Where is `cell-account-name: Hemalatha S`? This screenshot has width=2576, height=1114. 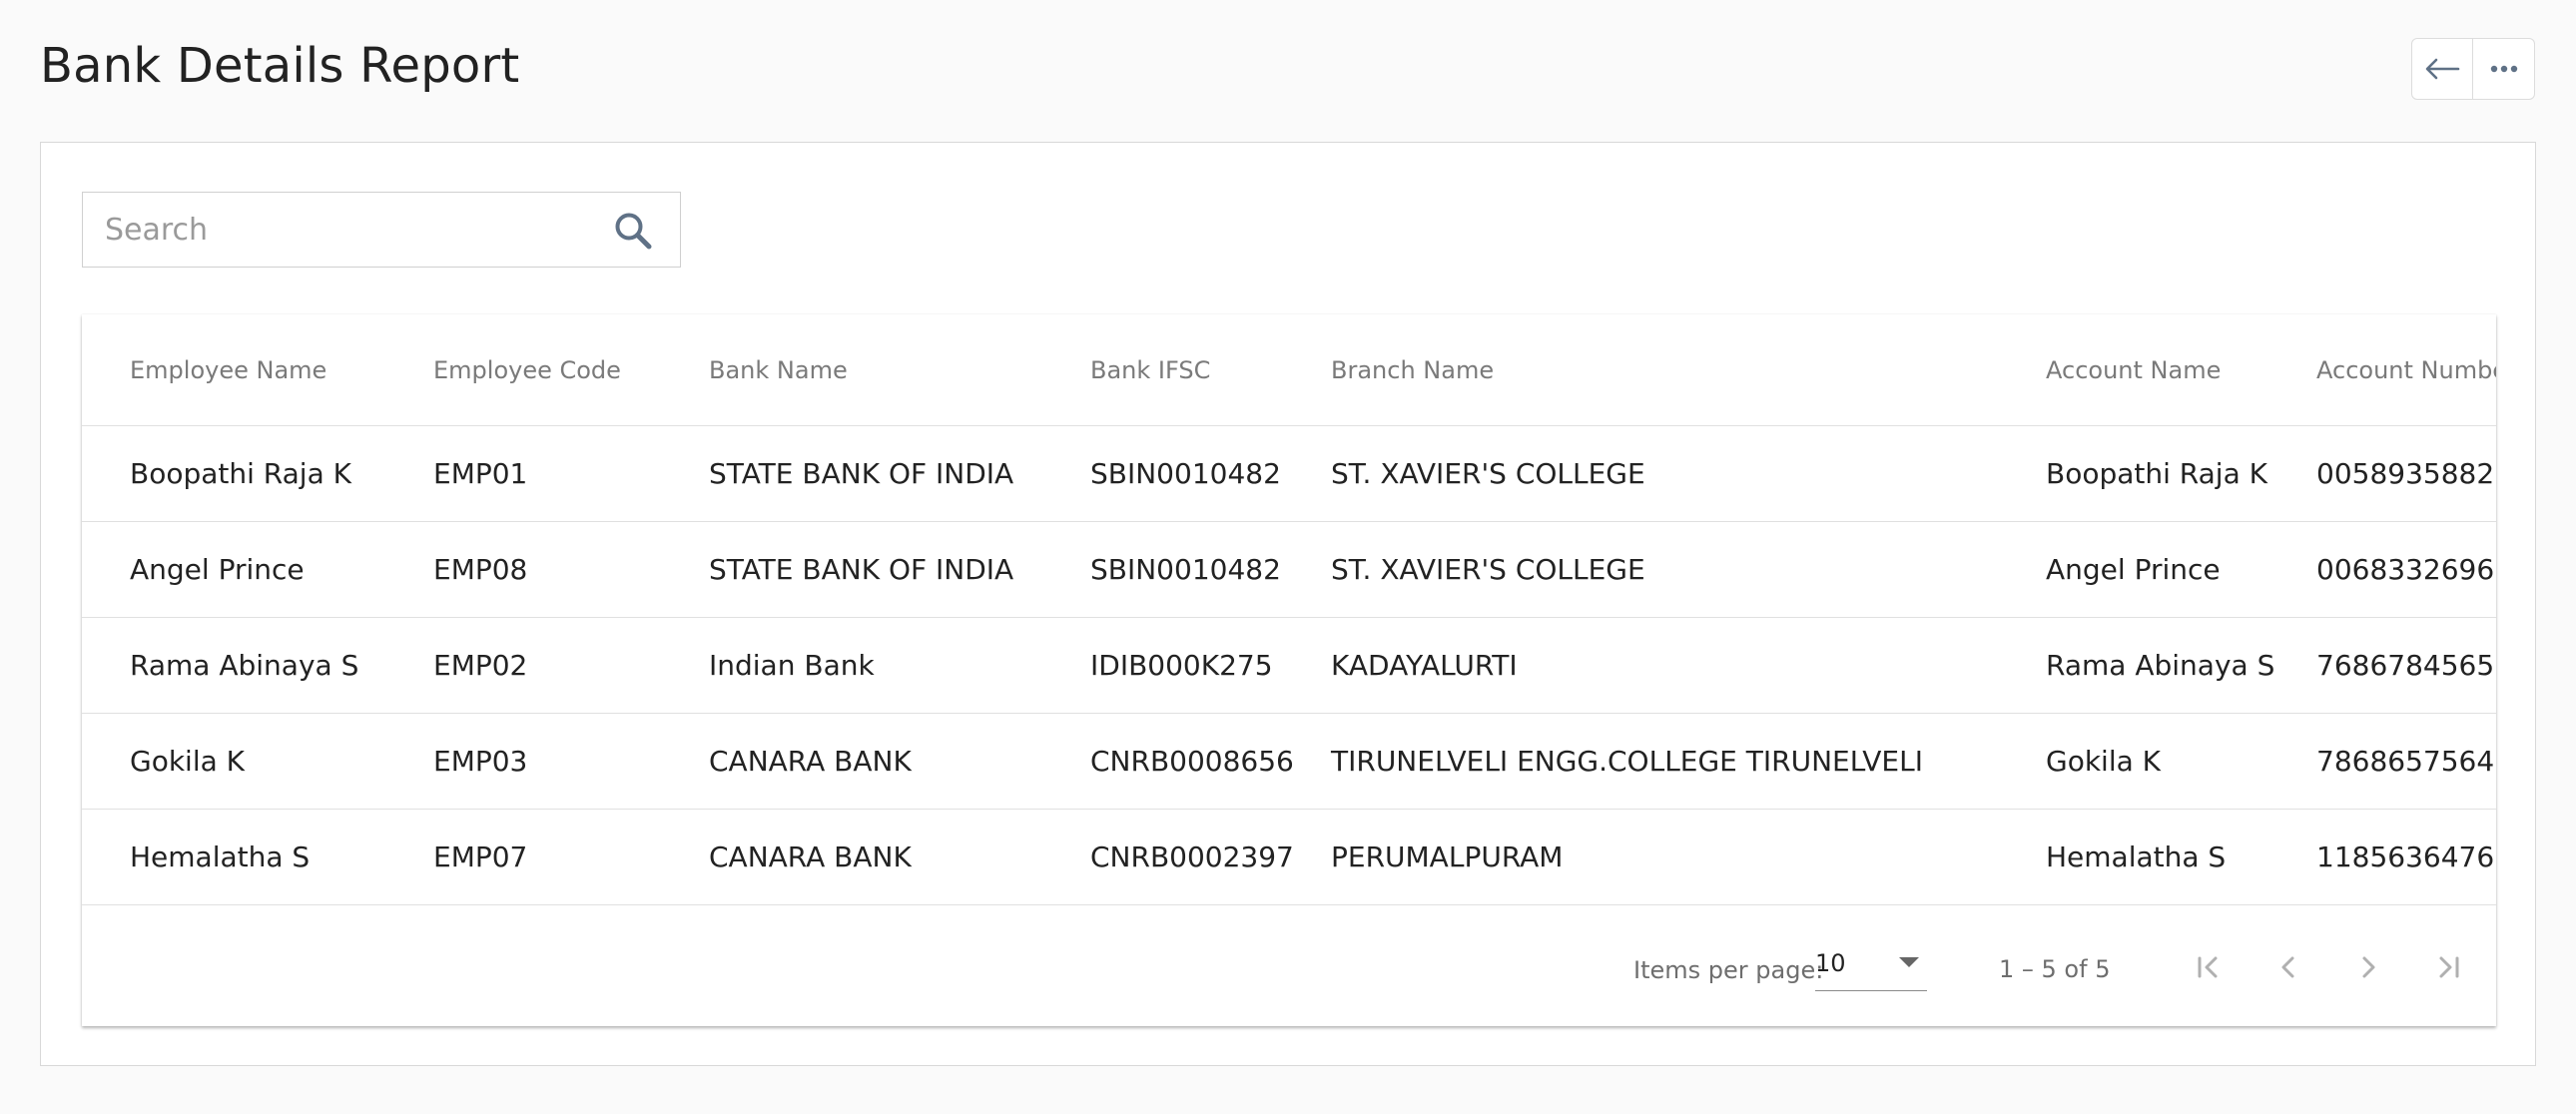
cell-account-name: Hemalatha S is located at coordinates (2136, 856).